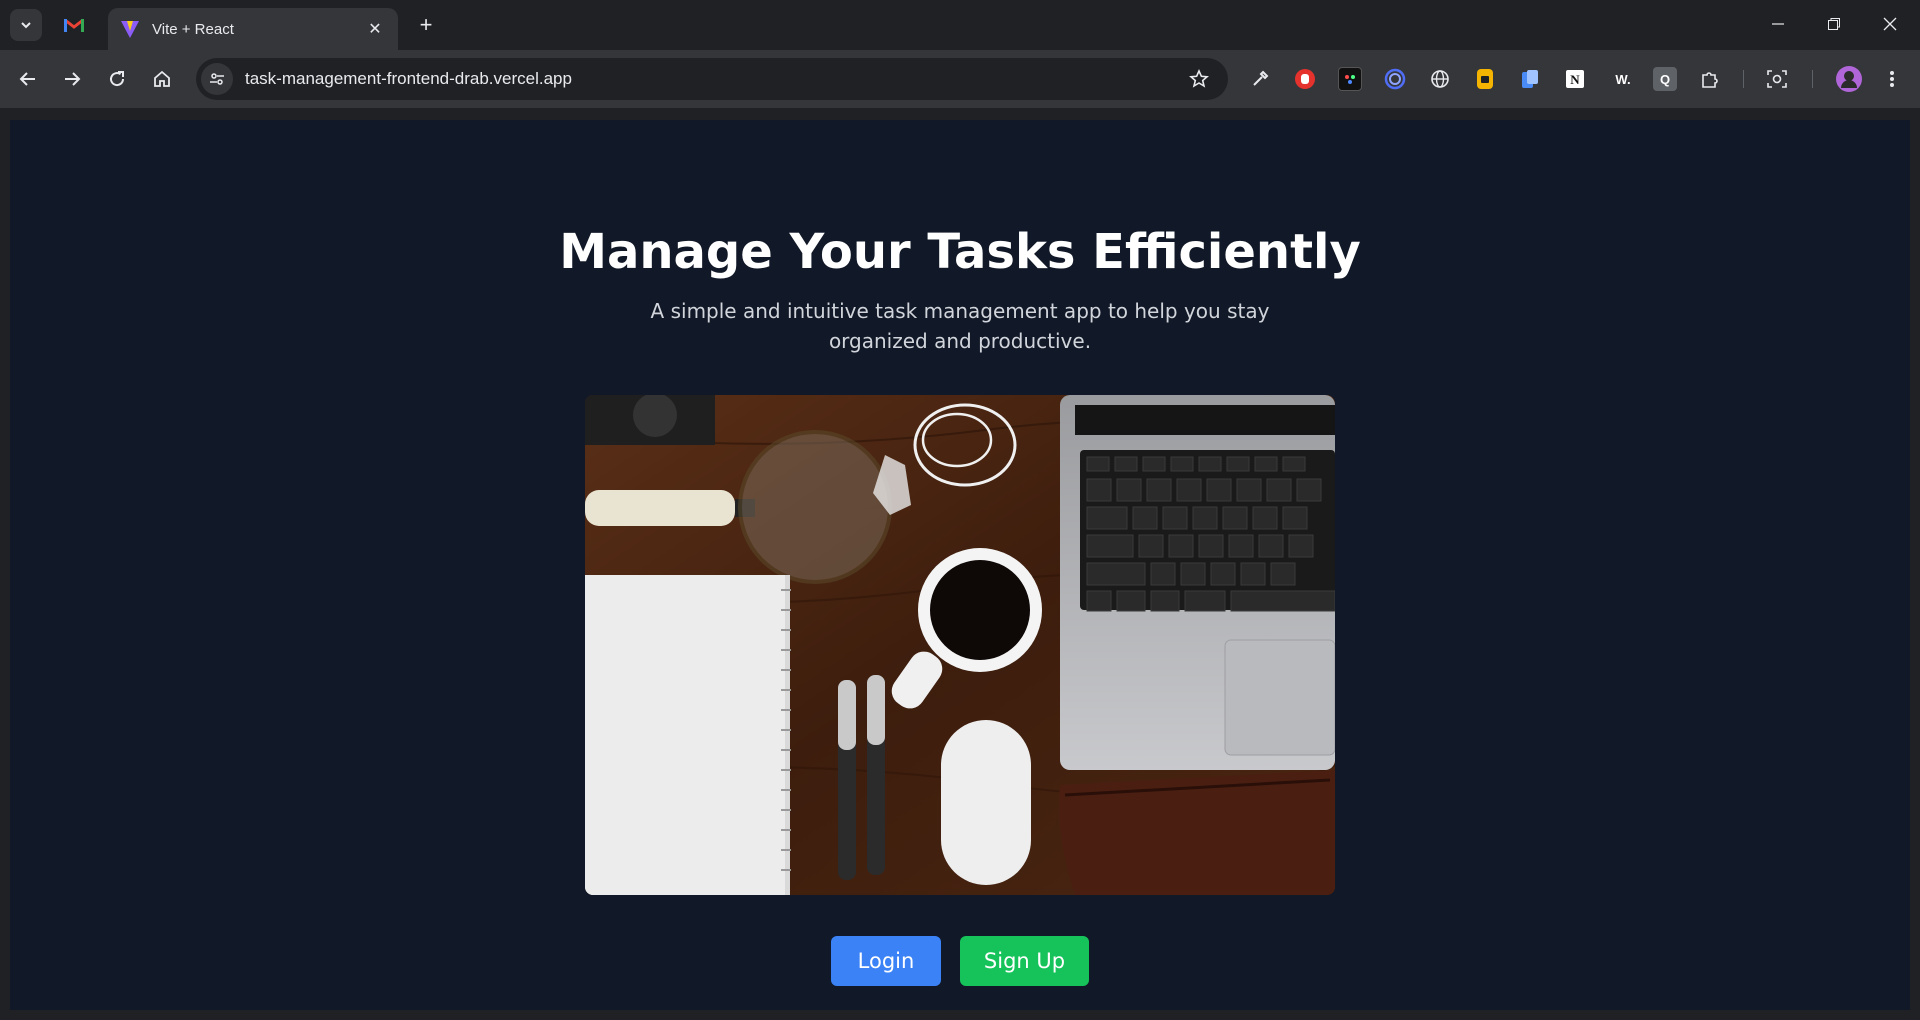 The width and height of the screenshot is (1920, 1020). What do you see at coordinates (960, 252) in the screenshot?
I see `hero-title: Manage Your Tasks Efficiently` at bounding box center [960, 252].